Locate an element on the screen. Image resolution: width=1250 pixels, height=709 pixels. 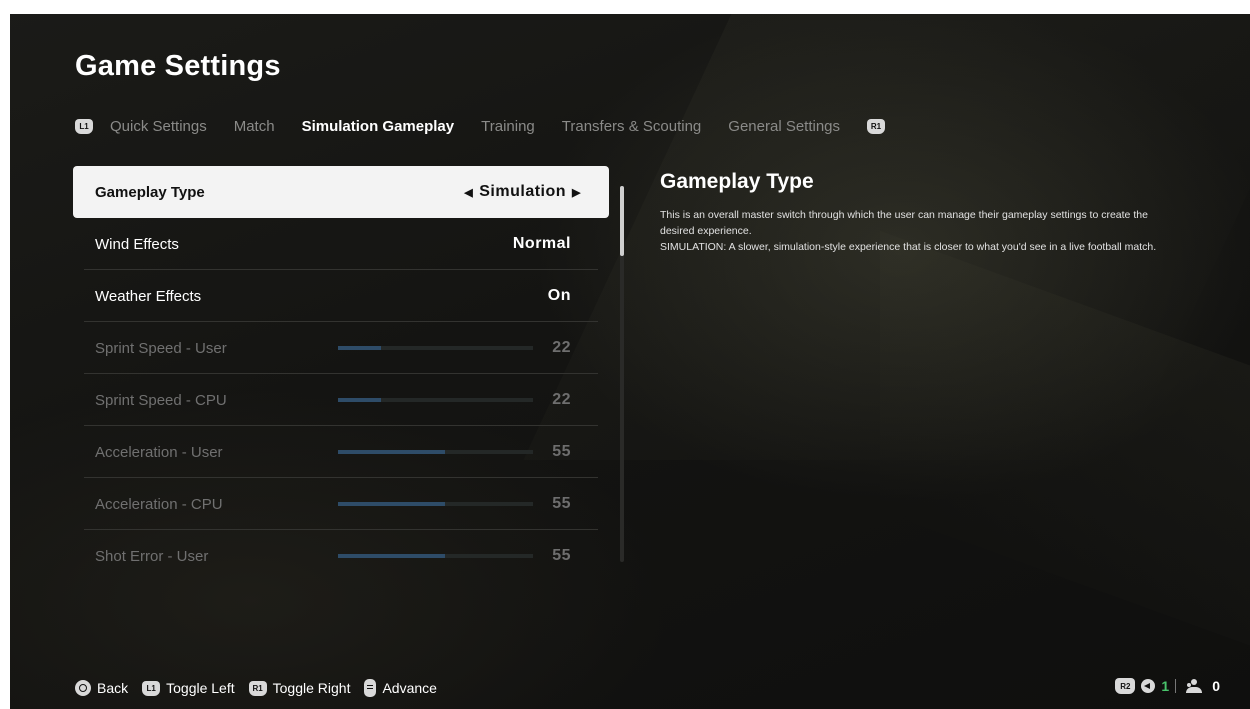
setting-label: Wind Effects is located at coordinates (137, 244).